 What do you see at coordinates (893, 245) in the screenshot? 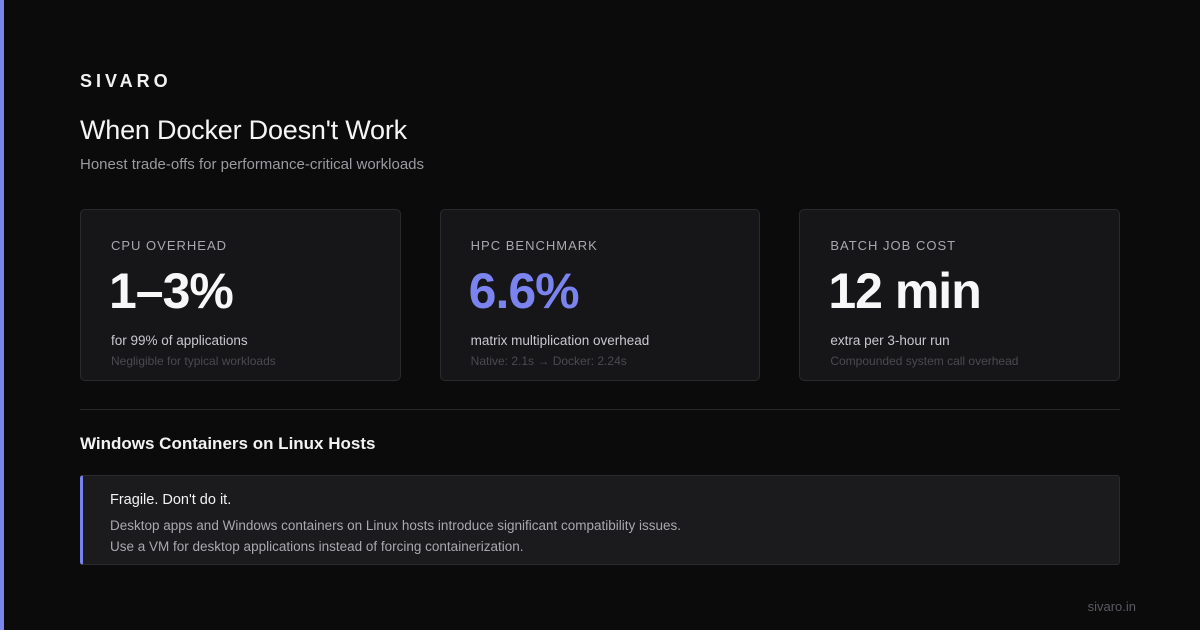
I see `stat-card-label: BATCH JOB COST` at bounding box center [893, 245].